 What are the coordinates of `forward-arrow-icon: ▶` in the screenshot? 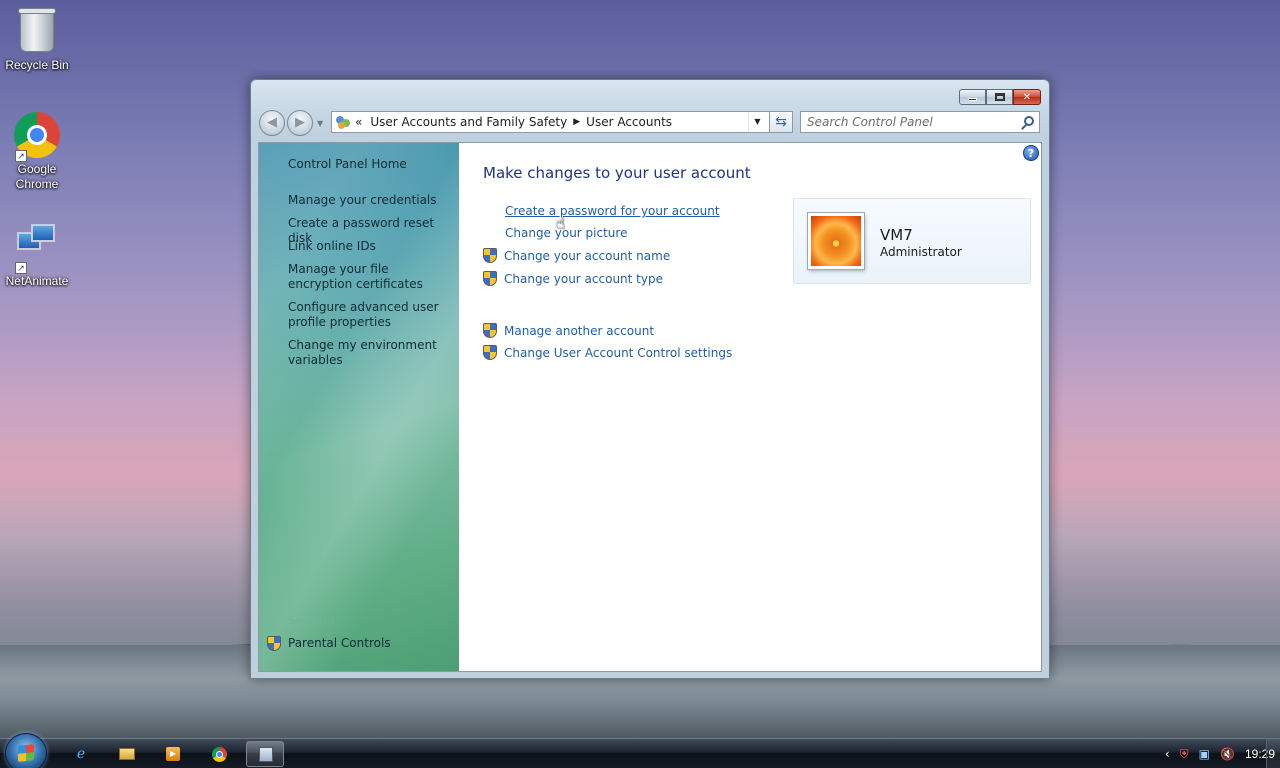 It's located at (300, 122).